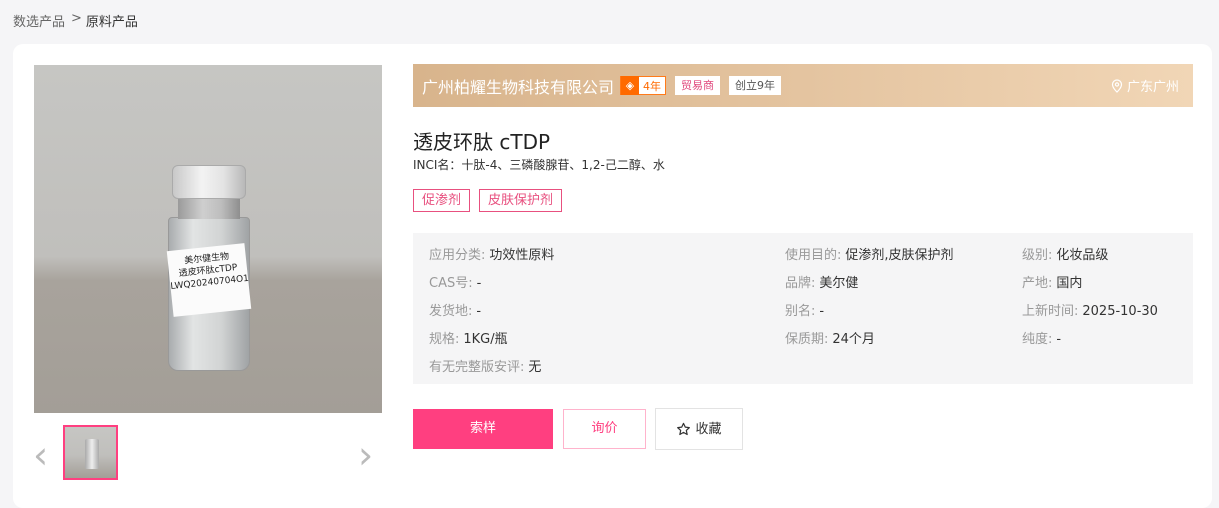  What do you see at coordinates (1052, 283) in the screenshot?
I see `spec-origin: 产地: 国内` at bounding box center [1052, 283].